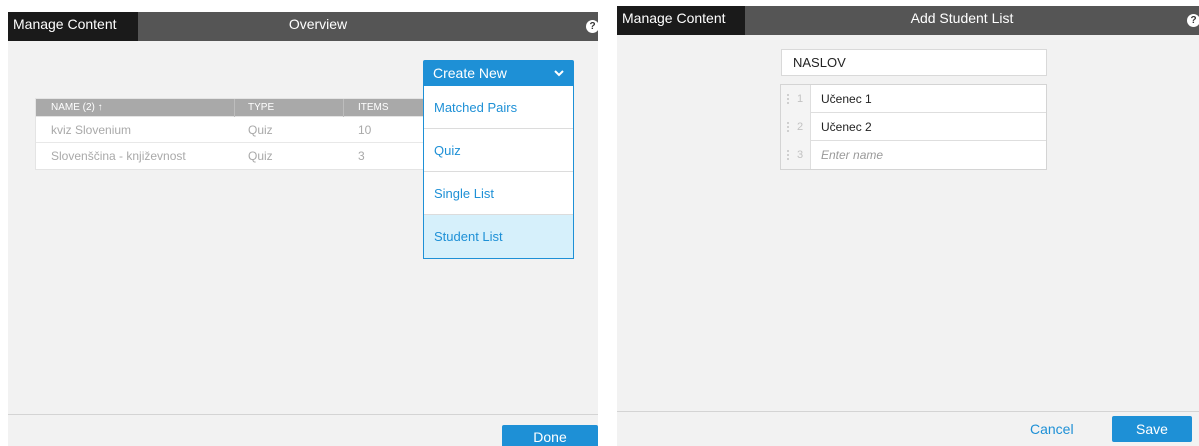 Image resolution: width=1199 pixels, height=446 pixels. Describe the element at coordinates (91, 130) in the screenshot. I see `cell-name: kviz Slovenium` at that location.